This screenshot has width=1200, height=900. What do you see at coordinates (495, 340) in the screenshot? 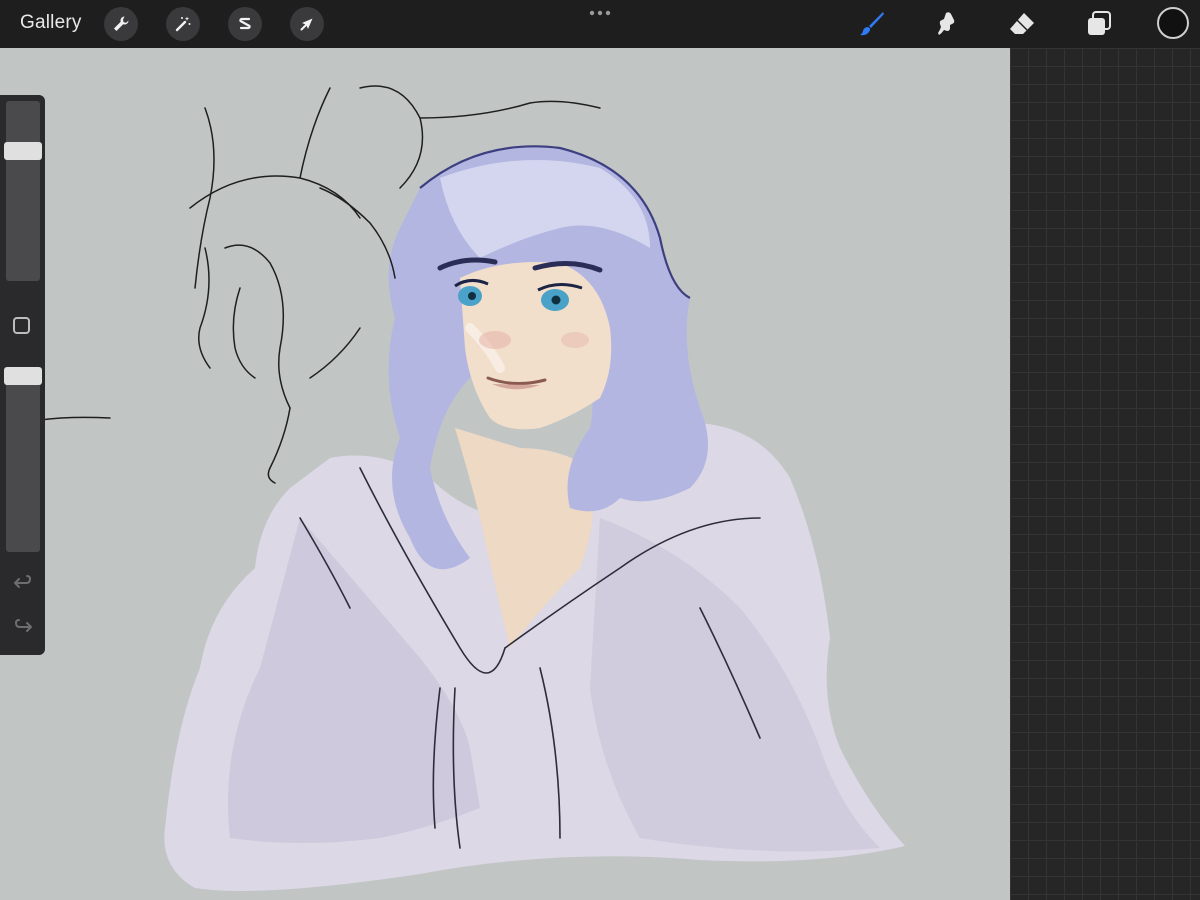
I see `blush-left` at bounding box center [495, 340].